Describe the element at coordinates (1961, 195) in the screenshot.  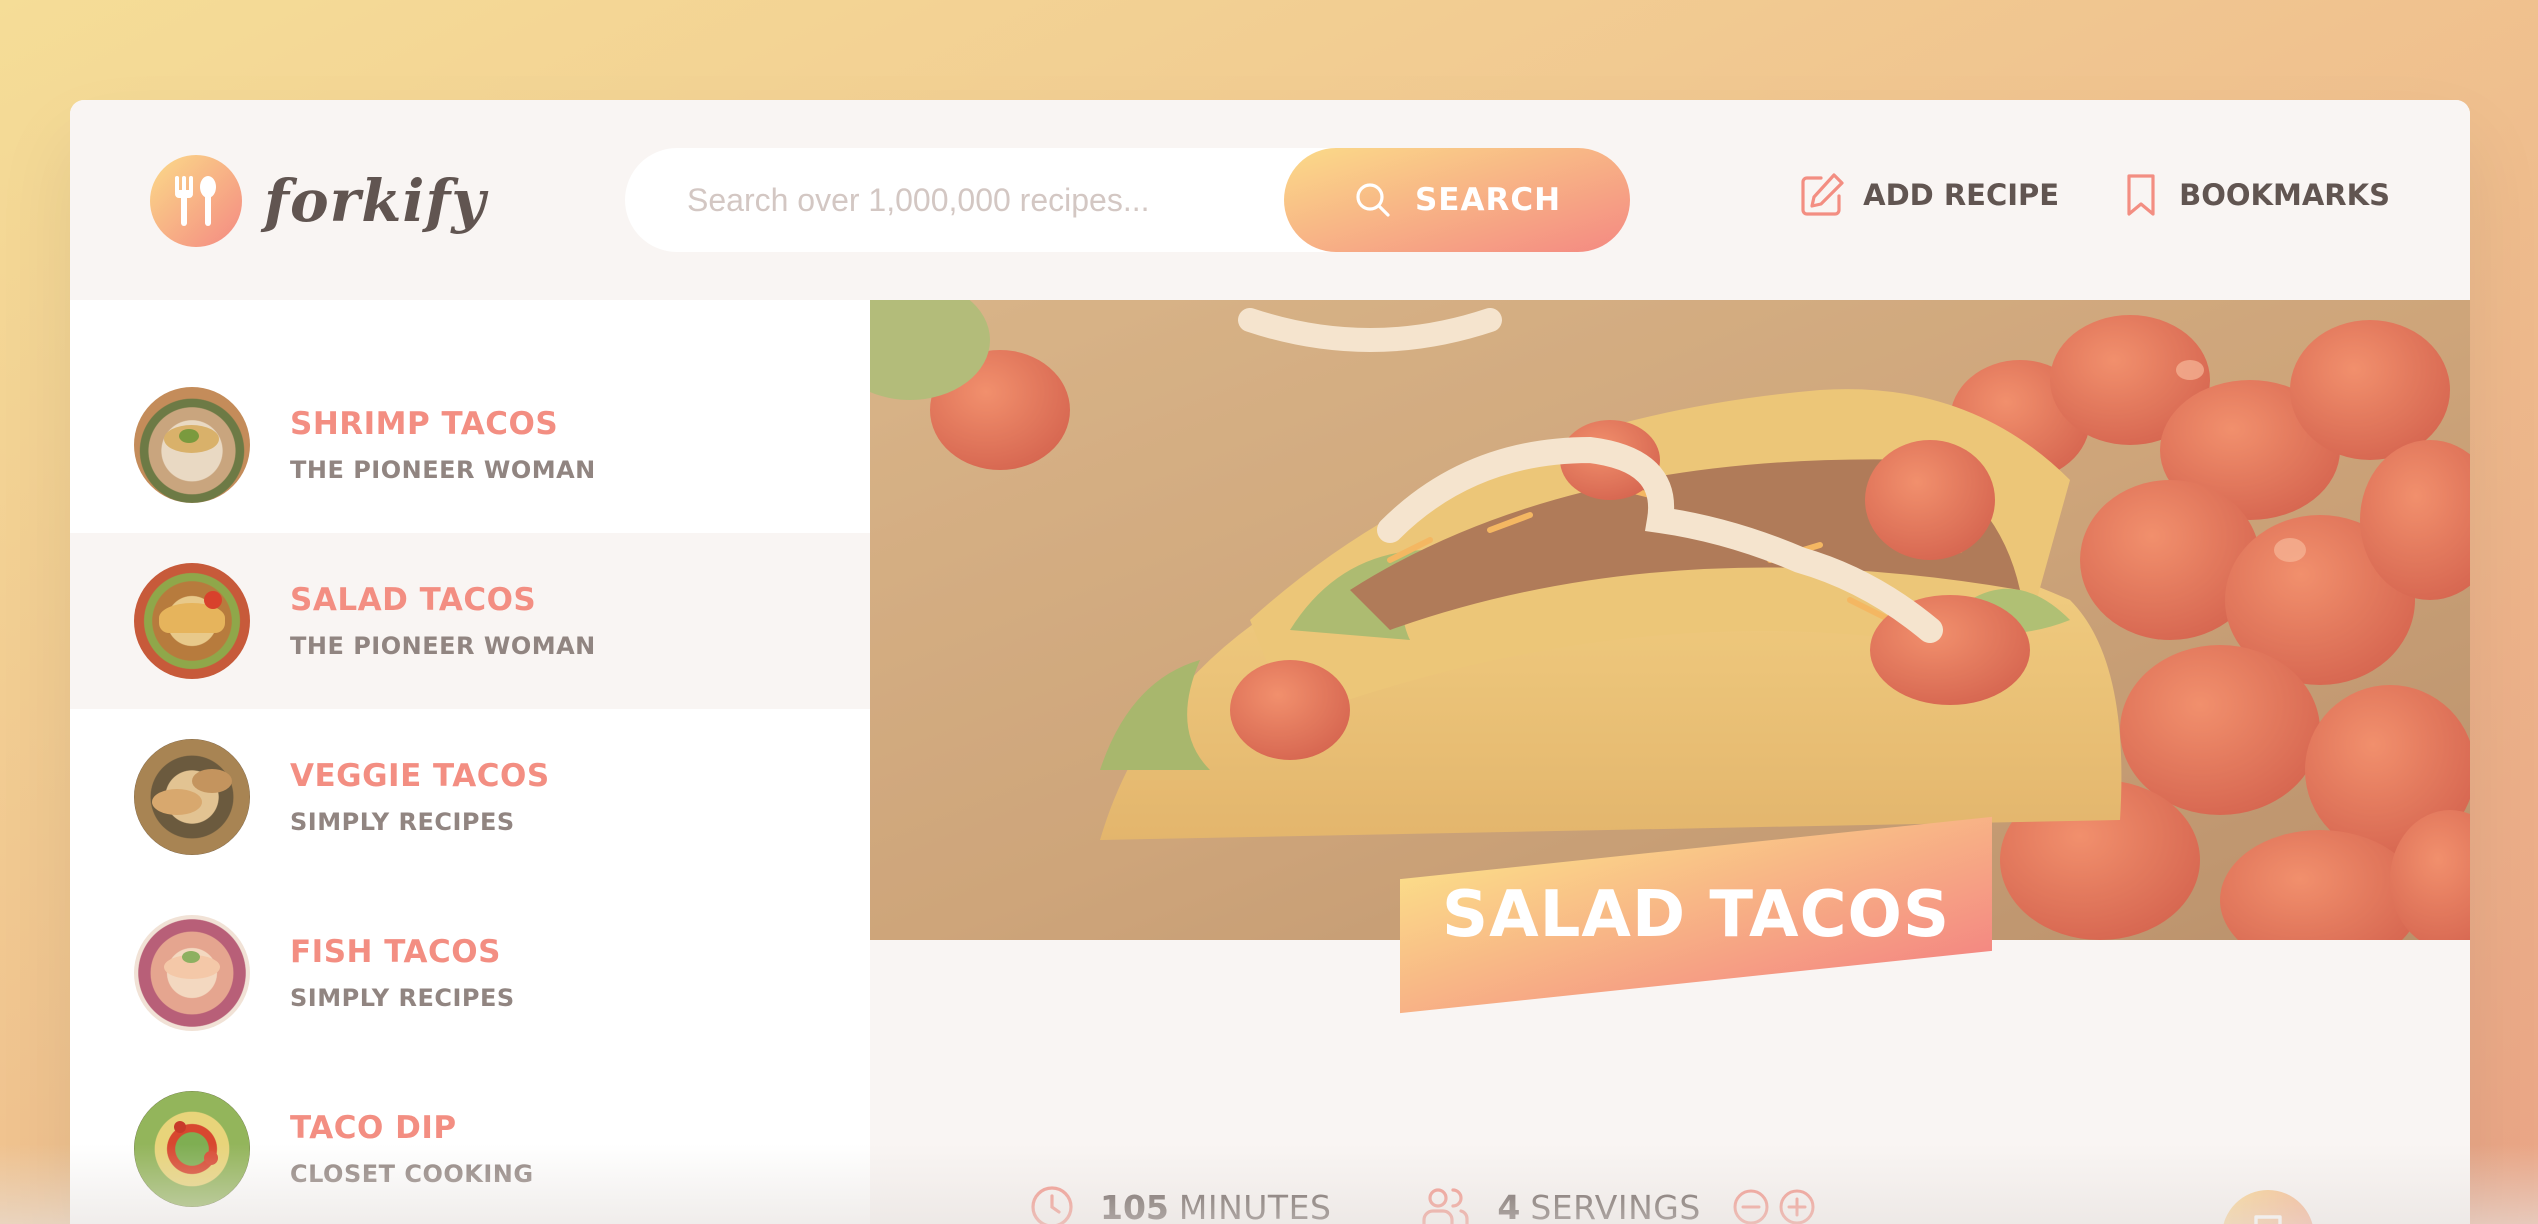
I see `add-recipe-label: ADD RECIPE` at that location.